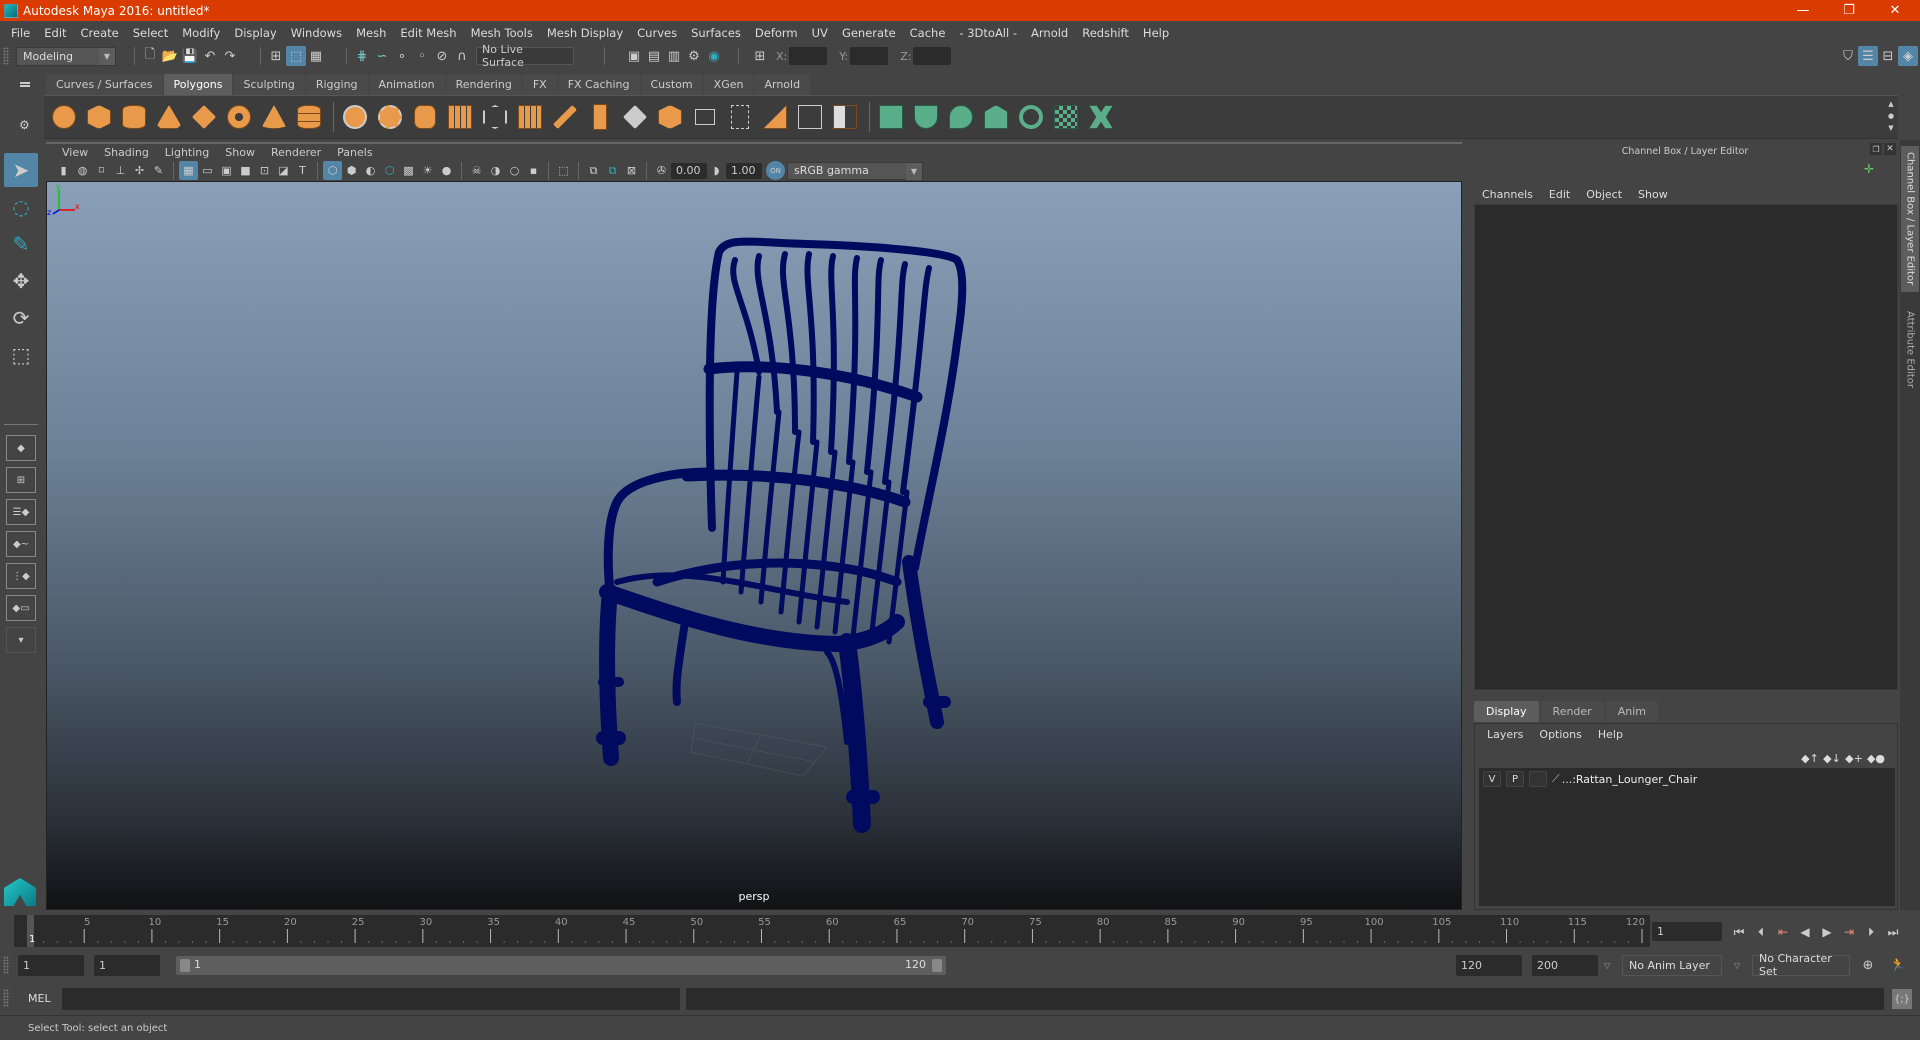 The height and width of the screenshot is (1040, 1920). What do you see at coordinates (1105, 33) in the screenshot?
I see `menu-redshift: Redshift` at bounding box center [1105, 33].